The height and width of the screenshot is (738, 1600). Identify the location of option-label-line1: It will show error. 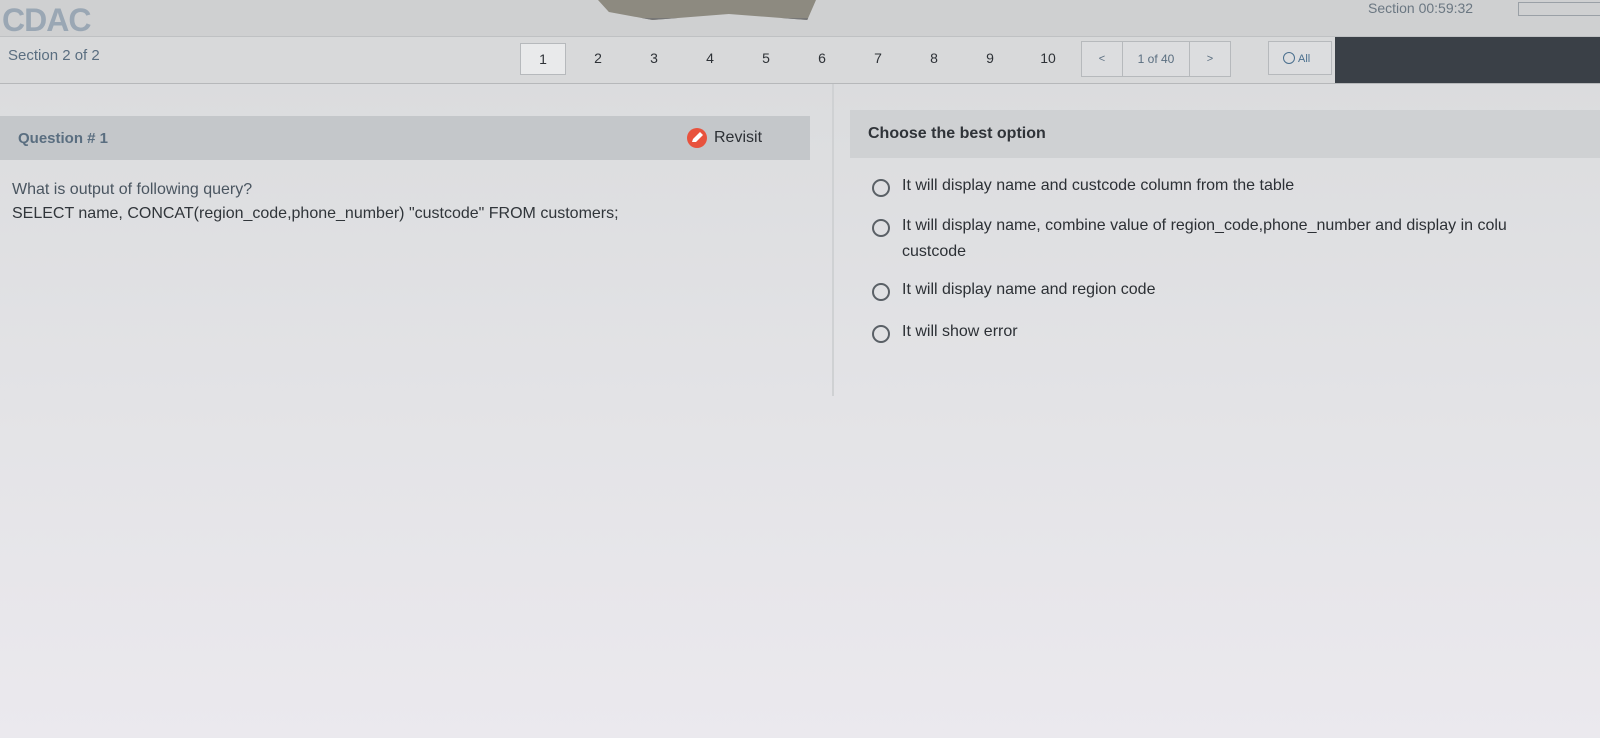
(960, 331).